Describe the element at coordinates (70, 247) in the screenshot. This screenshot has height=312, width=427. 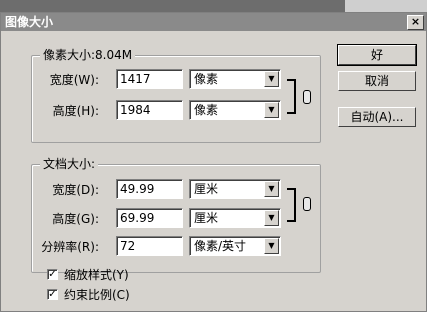
I see `resolution-label: 分辨率(R):` at that location.